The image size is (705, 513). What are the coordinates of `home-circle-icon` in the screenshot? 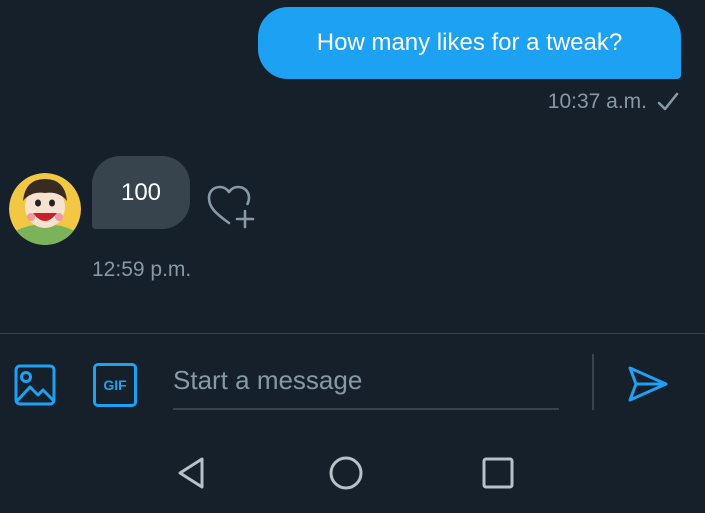 It's located at (346, 473).